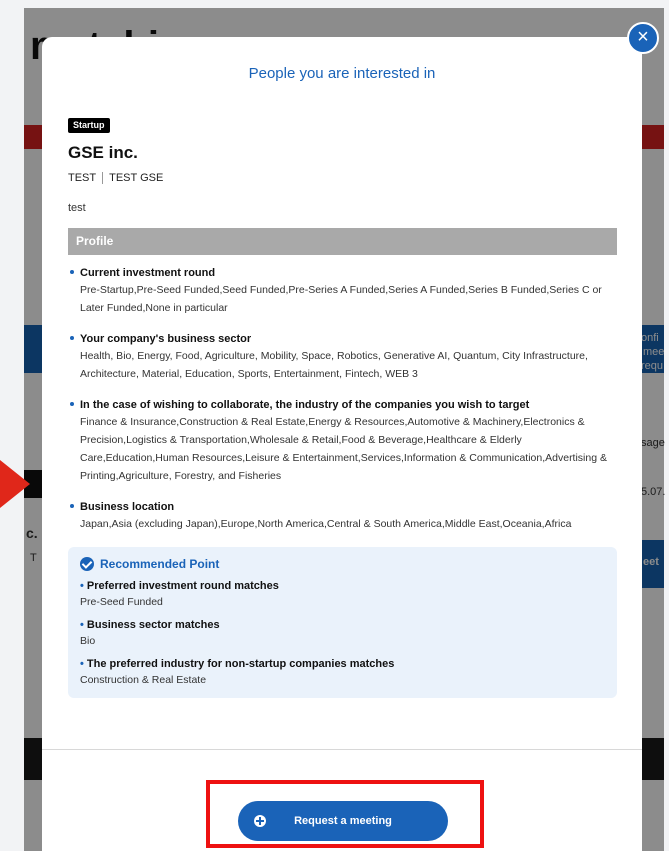  Describe the element at coordinates (342, 178) in the screenshot. I see `person-name: TEST TEST GSE` at that location.